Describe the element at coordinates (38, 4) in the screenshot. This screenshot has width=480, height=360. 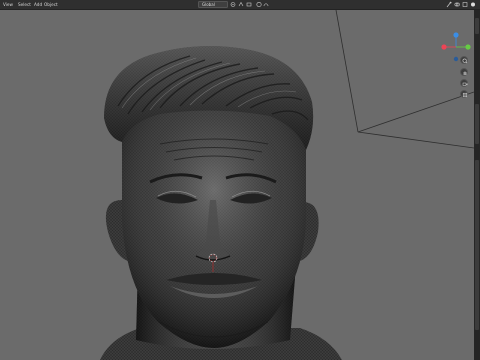
I see `menu-add: Add` at that location.